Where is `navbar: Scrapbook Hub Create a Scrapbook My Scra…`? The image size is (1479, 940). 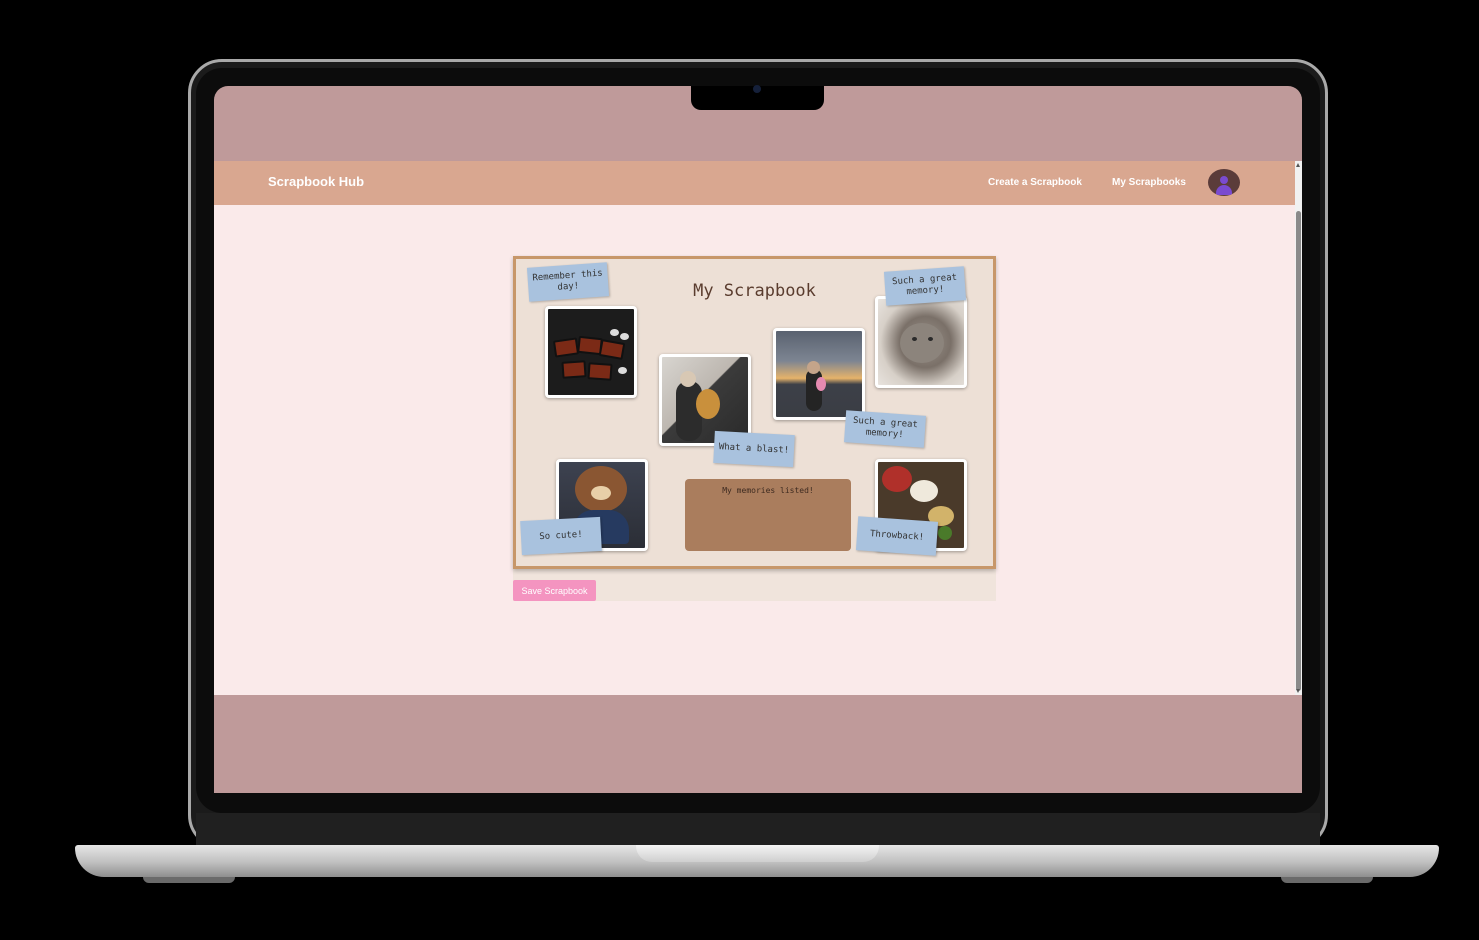
navbar: Scrapbook Hub Create a Scrapbook My Scra… is located at coordinates (754, 183).